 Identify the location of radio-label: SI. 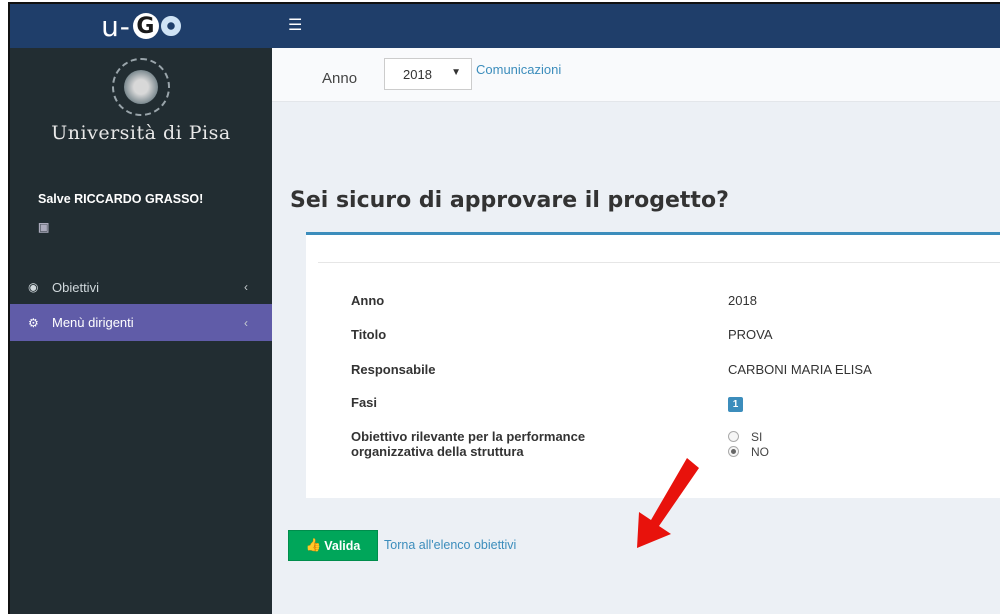
(757, 436).